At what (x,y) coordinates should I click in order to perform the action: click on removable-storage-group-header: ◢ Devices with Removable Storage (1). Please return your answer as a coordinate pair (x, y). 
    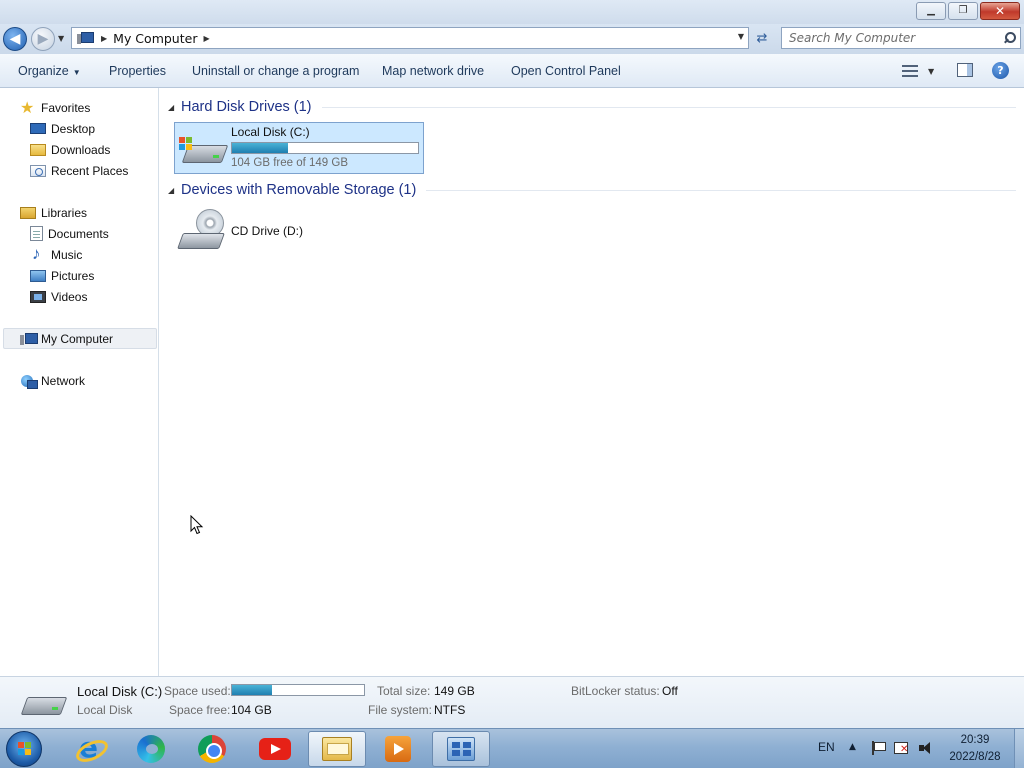
    Looking at the image, I should click on (592, 190).